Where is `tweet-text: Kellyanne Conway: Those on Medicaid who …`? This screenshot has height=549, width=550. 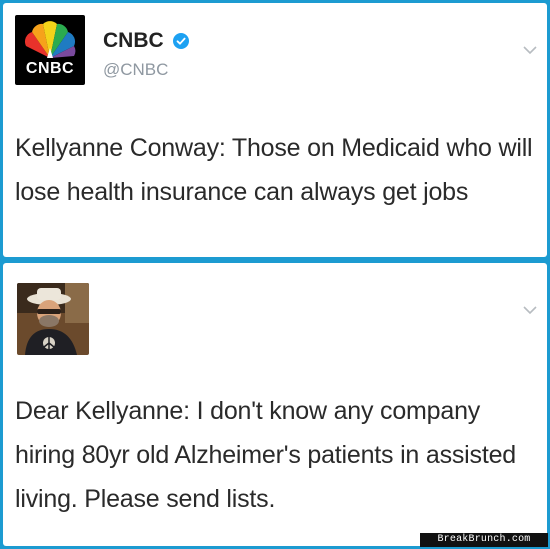 tweet-text: Kellyanne Conway: Those on Medicaid who … is located at coordinates (274, 170).